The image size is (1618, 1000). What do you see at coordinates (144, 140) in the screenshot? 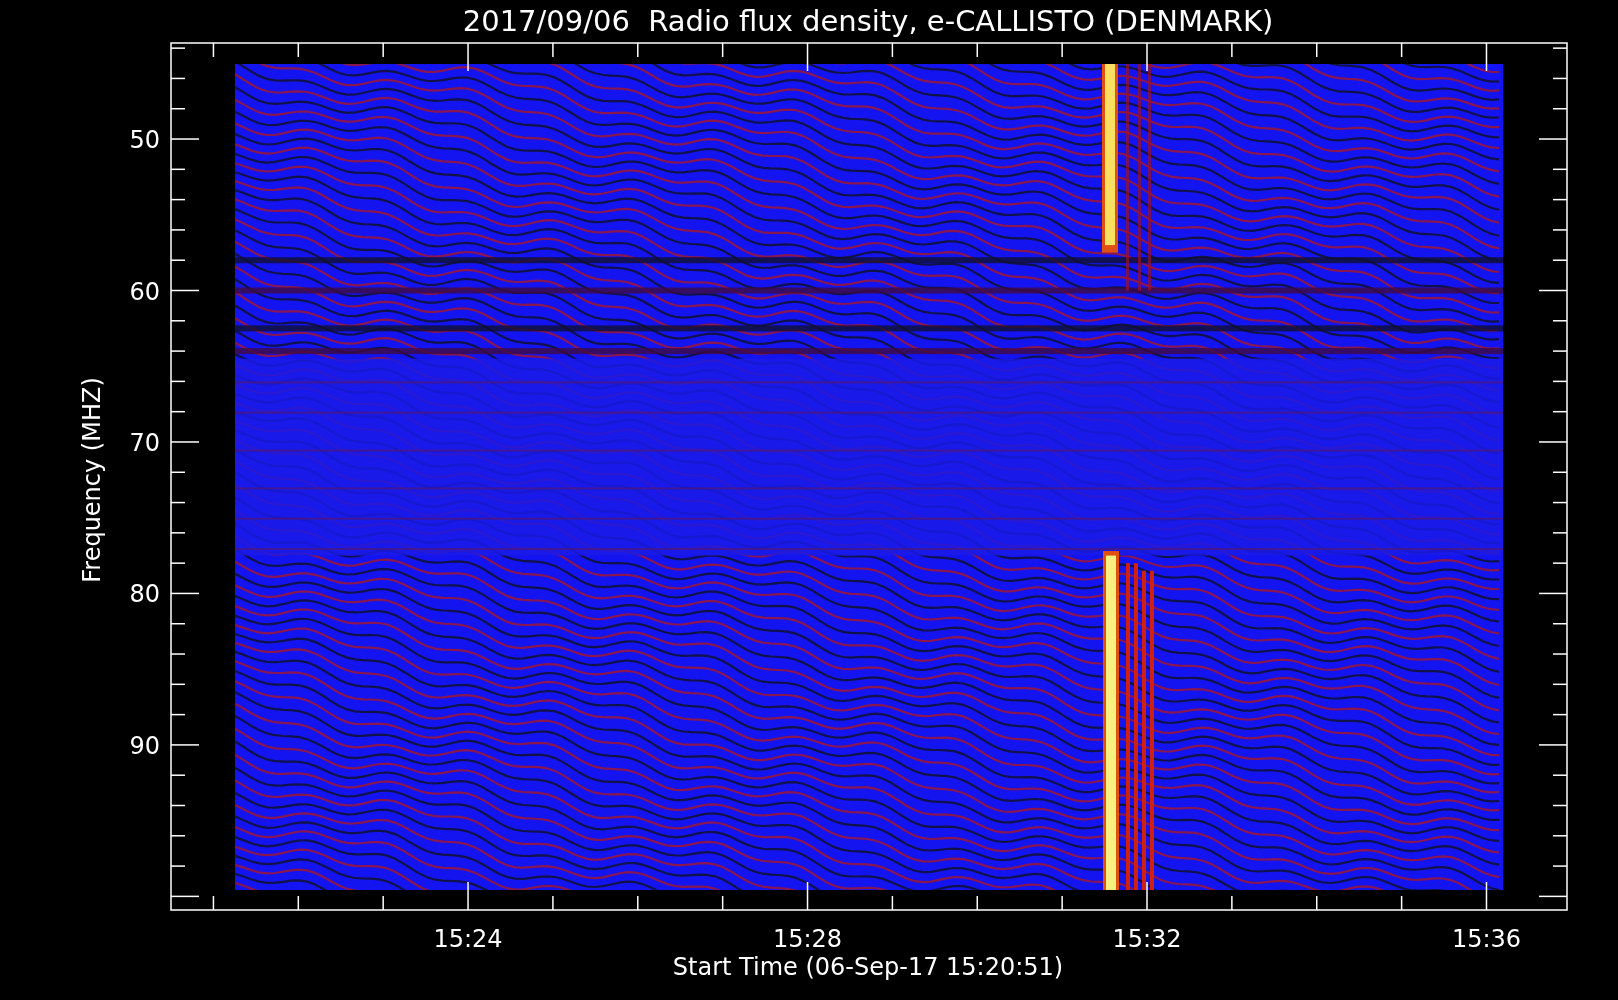
I see `axis-tick-label: 50` at bounding box center [144, 140].